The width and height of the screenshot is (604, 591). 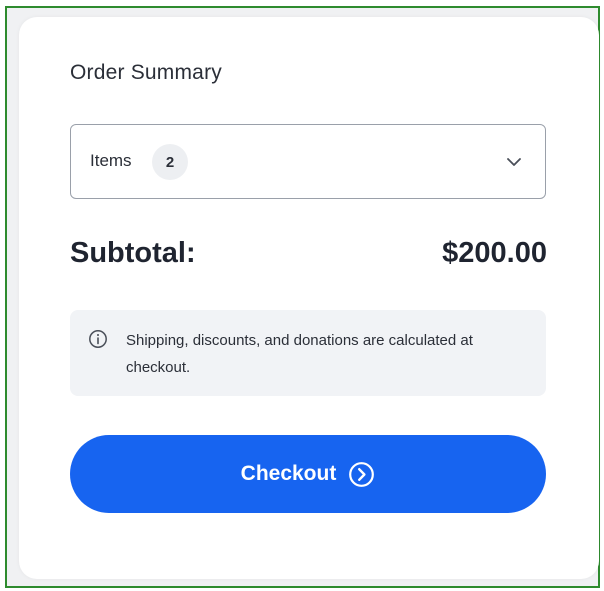 What do you see at coordinates (133, 253) in the screenshot?
I see `subtotal-label: Subtotal:` at bounding box center [133, 253].